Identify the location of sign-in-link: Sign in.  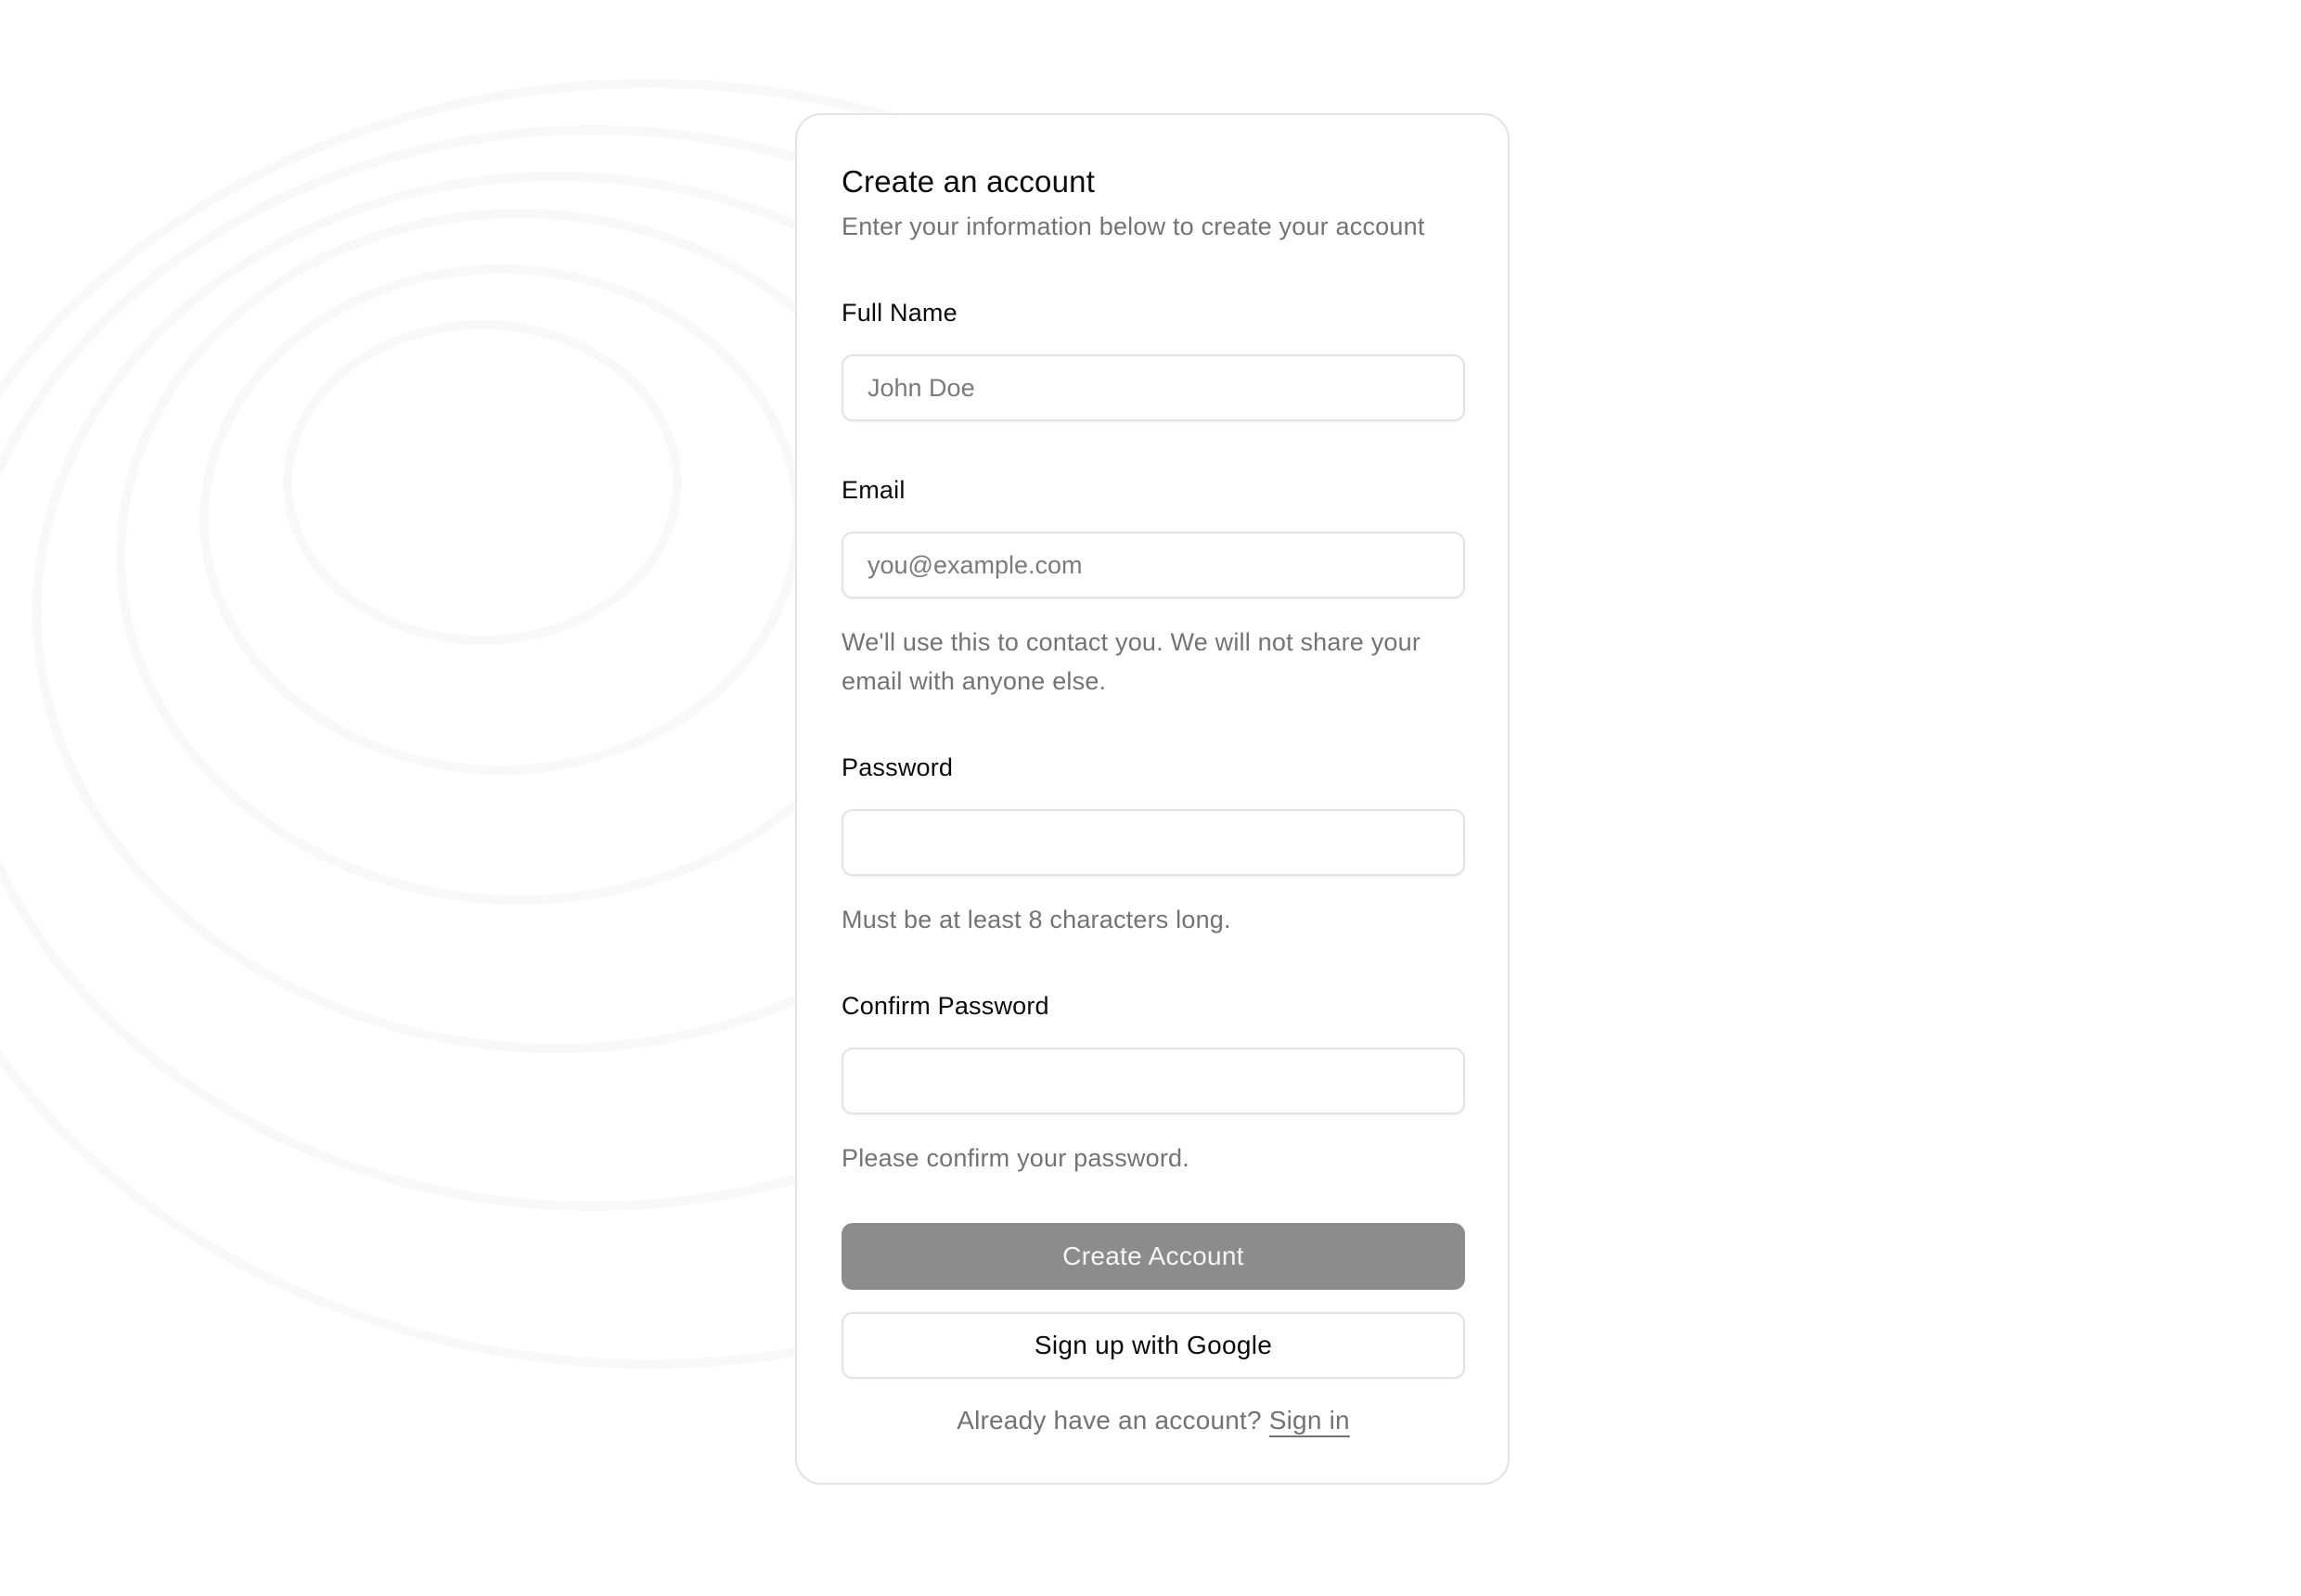
(1309, 1421).